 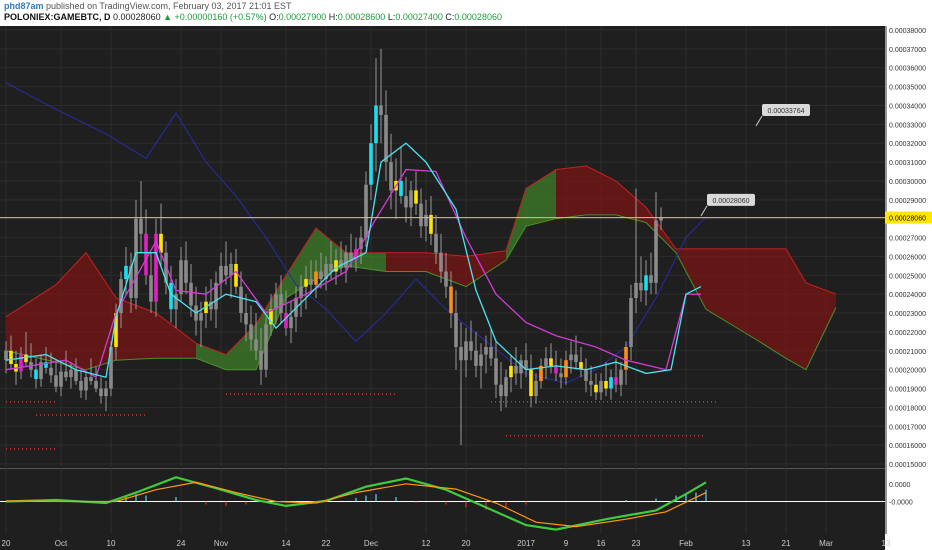 What do you see at coordinates (907, 163) in the screenshot?
I see `y-tick-label: 0.00031000` at bounding box center [907, 163].